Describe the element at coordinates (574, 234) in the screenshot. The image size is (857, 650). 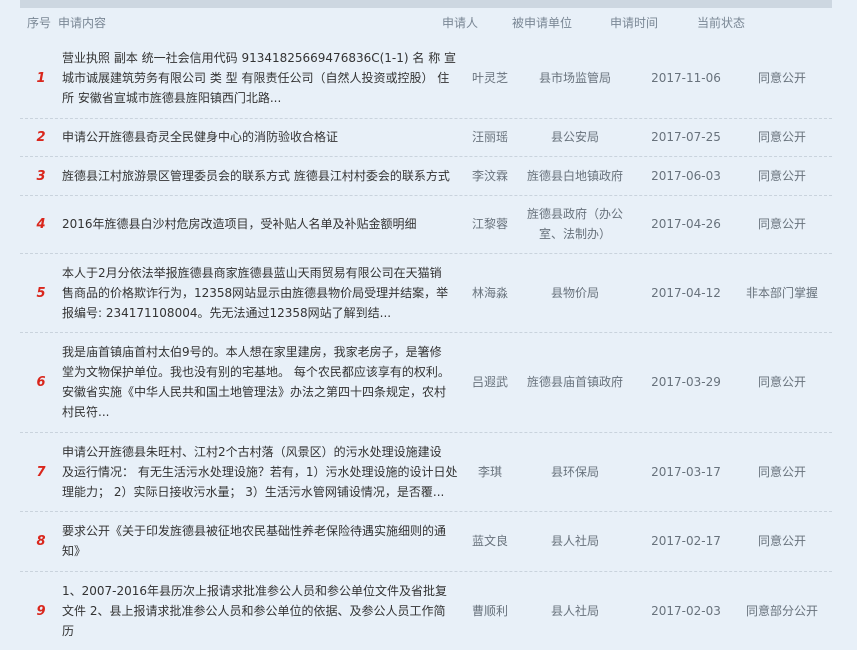
I see `row-unit-line: 室、法制办）` at that location.